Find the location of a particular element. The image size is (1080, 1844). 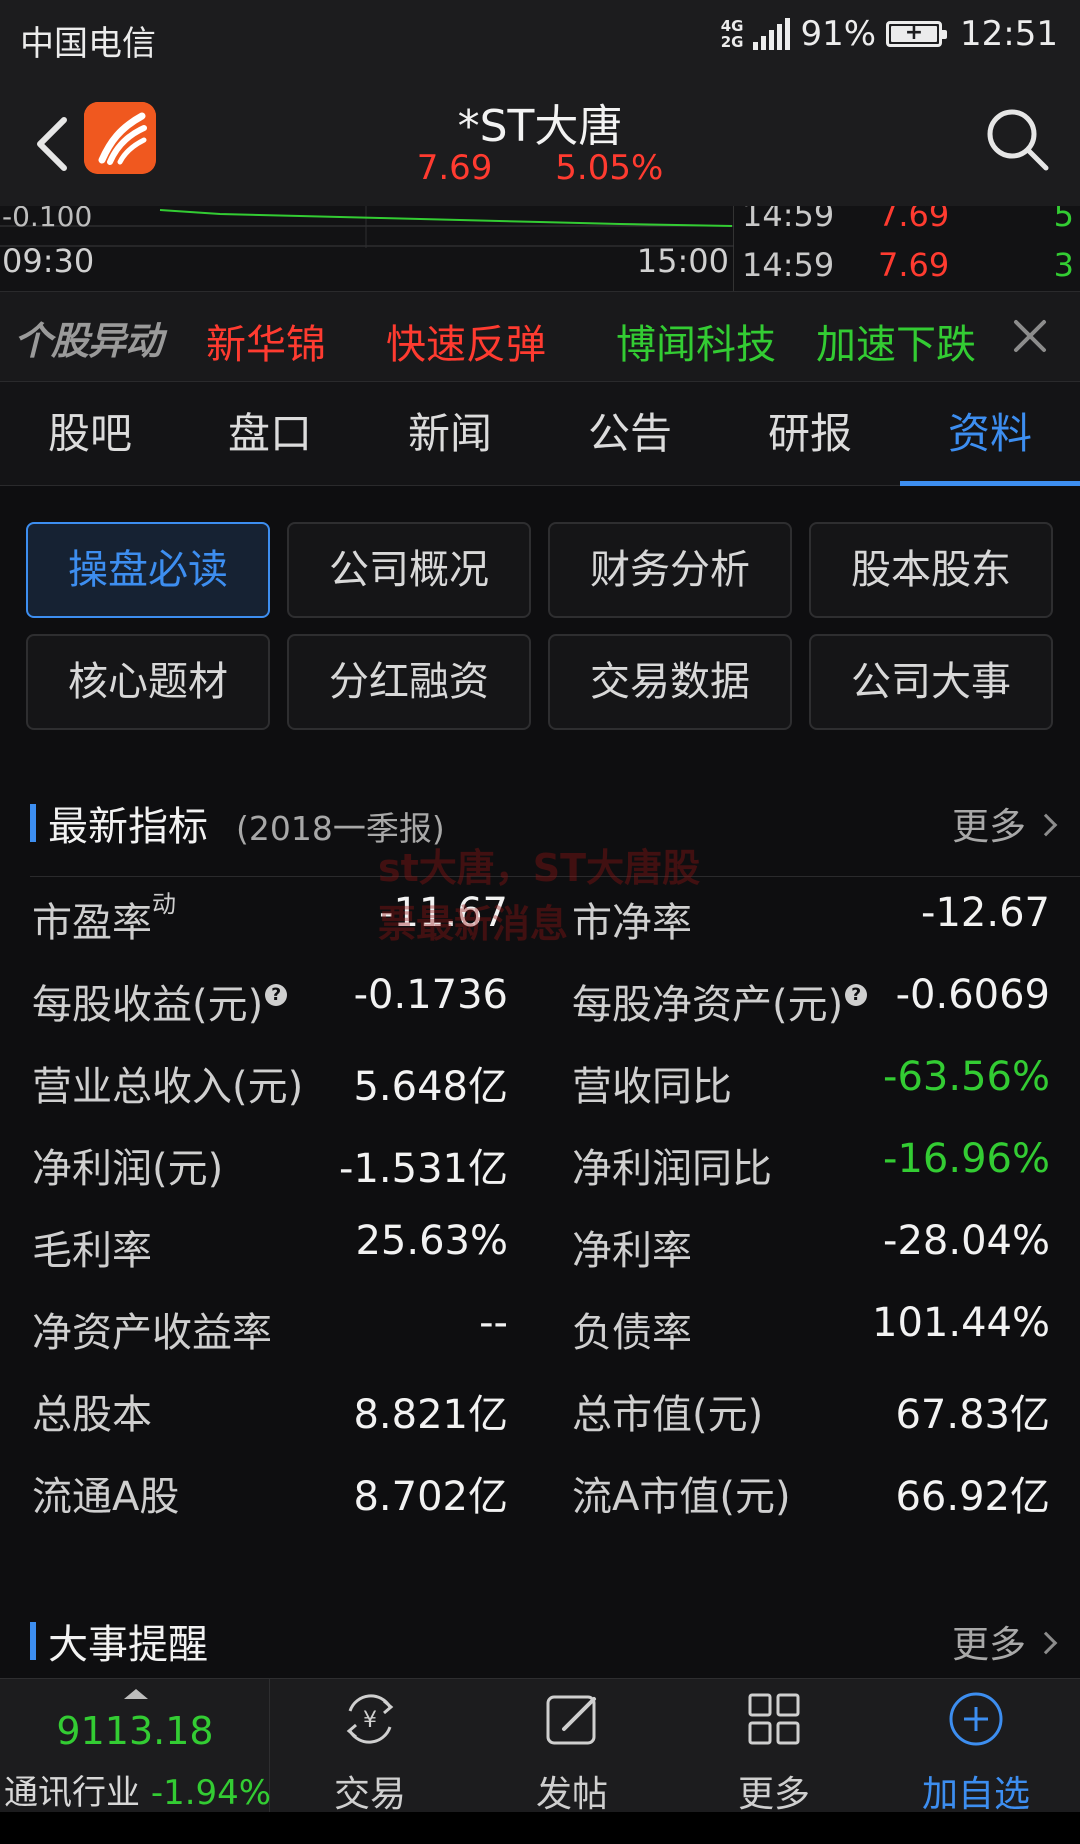

tick-volume: 5 is located at coordinates (1063, 220).